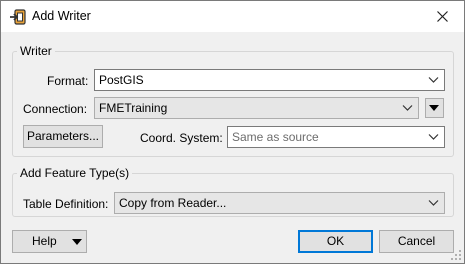 This screenshot has width=465, height=264. Describe the element at coordinates (336, 137) in the screenshot. I see `coord-system-dropdown: Same as source` at that location.